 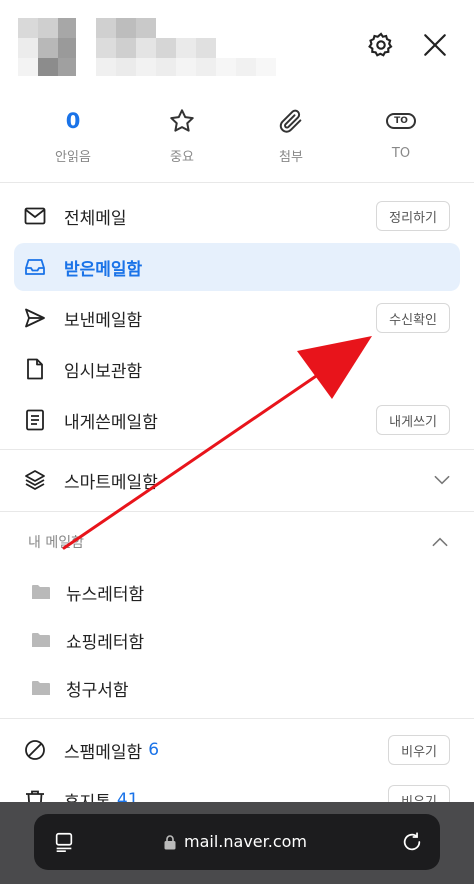 I want to click on document-icon, so click(x=35, y=369).